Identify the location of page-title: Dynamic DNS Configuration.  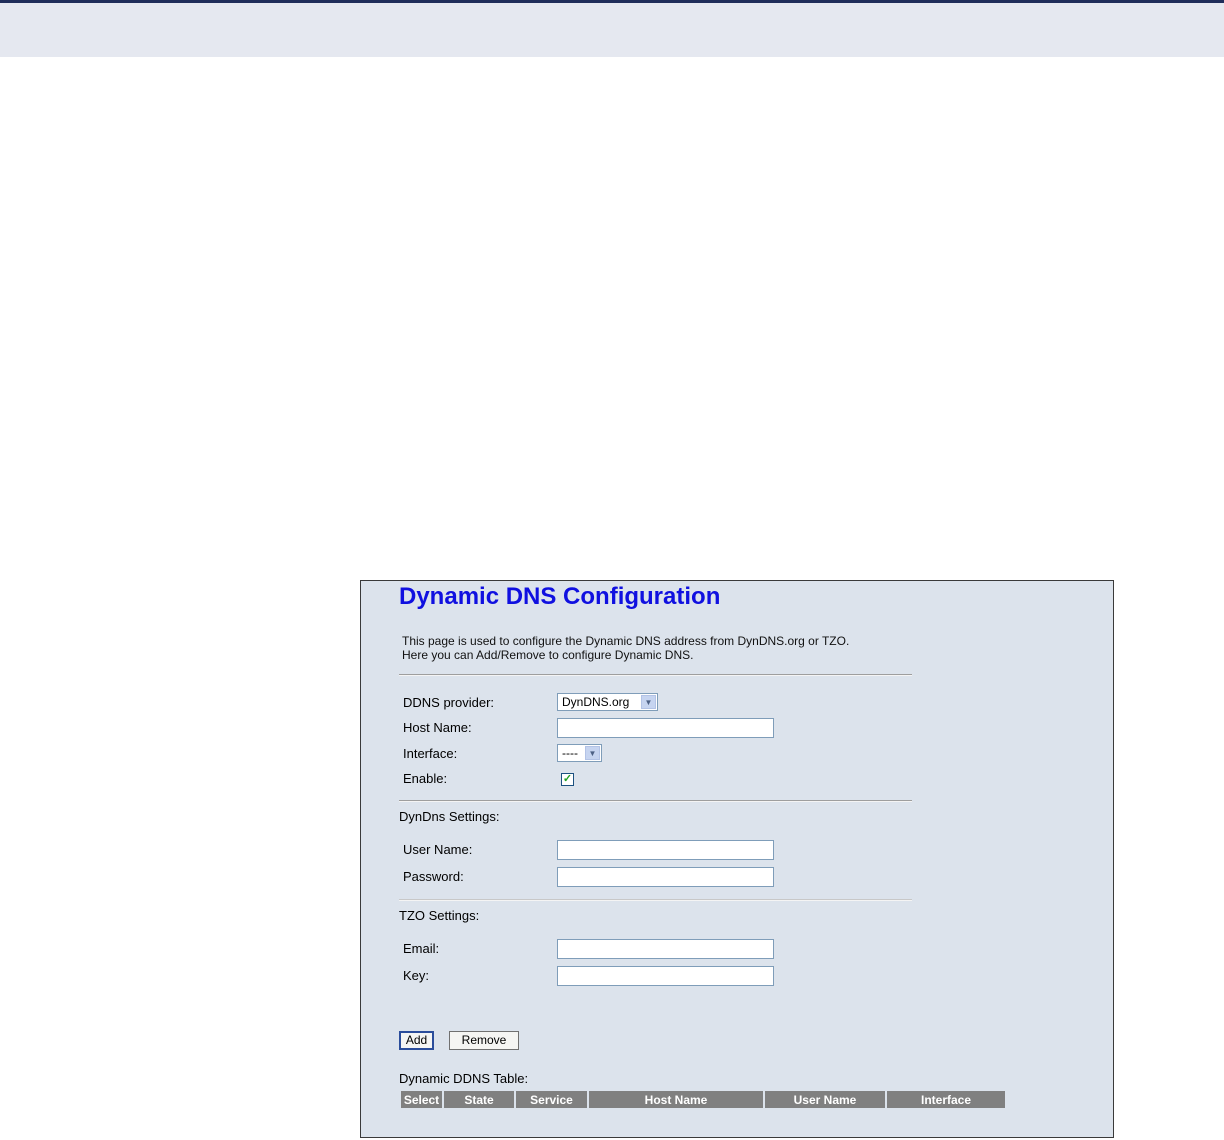
(560, 596).